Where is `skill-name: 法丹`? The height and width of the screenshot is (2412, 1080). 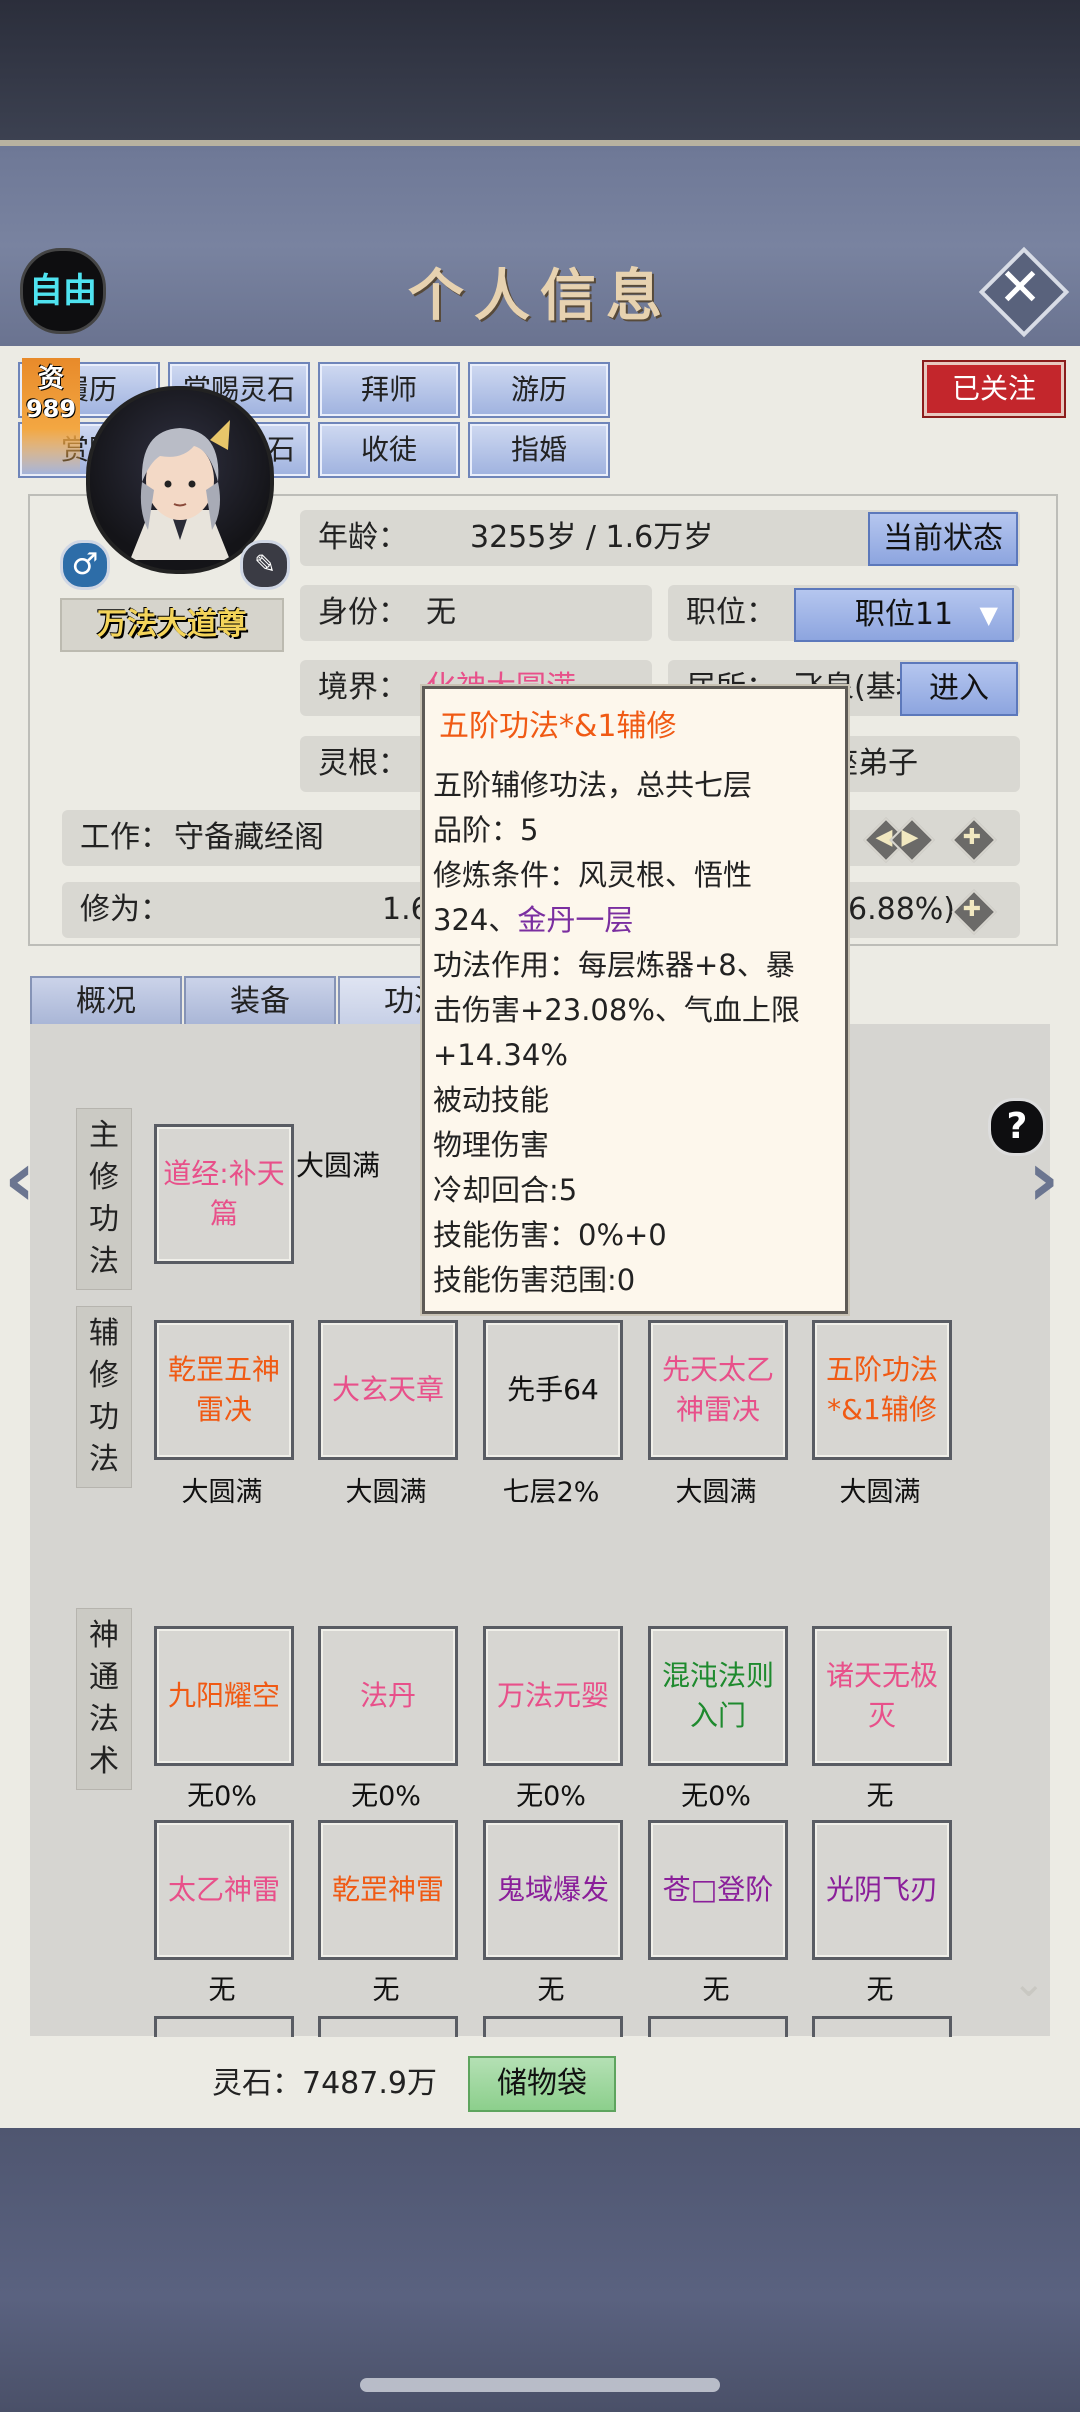 skill-name: 法丹 is located at coordinates (387, 1695).